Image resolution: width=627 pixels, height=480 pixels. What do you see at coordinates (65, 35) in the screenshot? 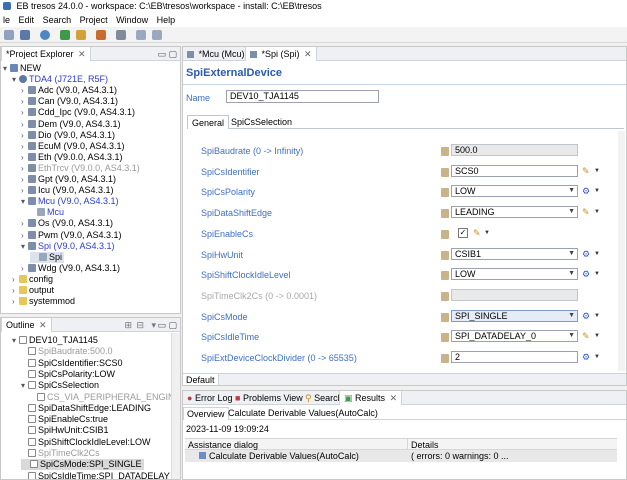
I see `generate-icon` at bounding box center [65, 35].